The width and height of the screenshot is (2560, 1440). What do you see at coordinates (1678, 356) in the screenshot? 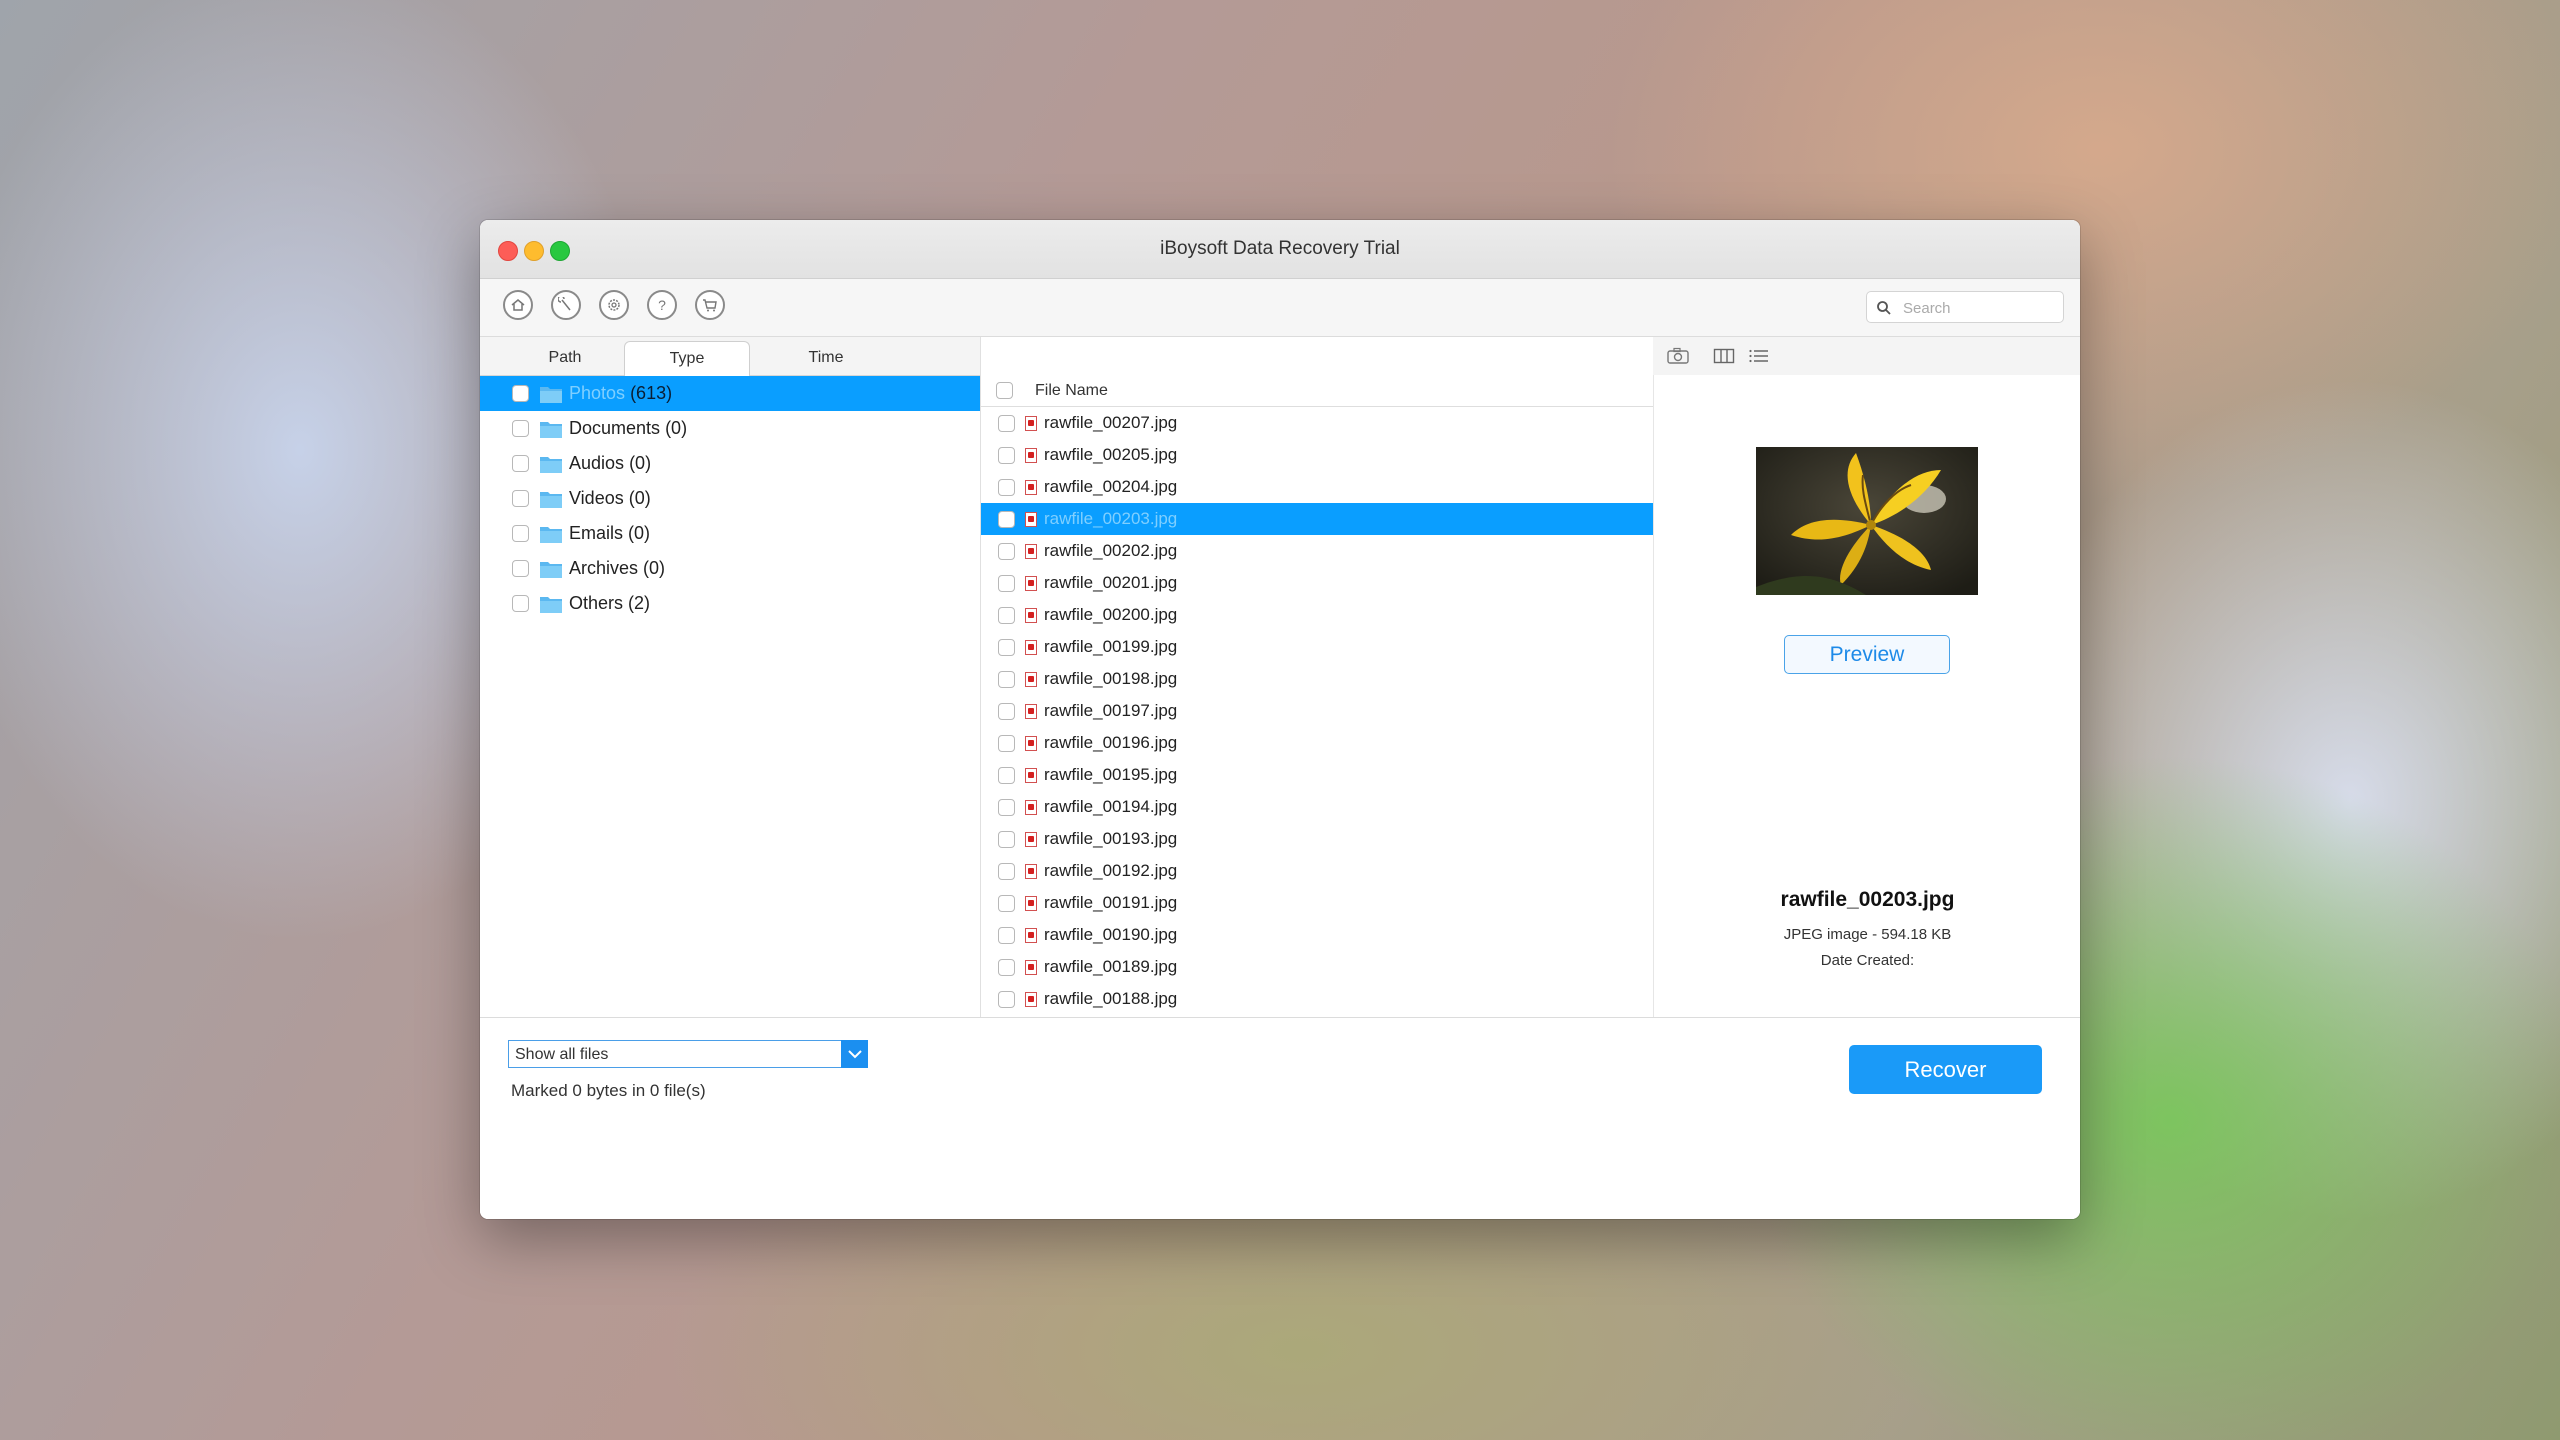
I see `camera-icon` at bounding box center [1678, 356].